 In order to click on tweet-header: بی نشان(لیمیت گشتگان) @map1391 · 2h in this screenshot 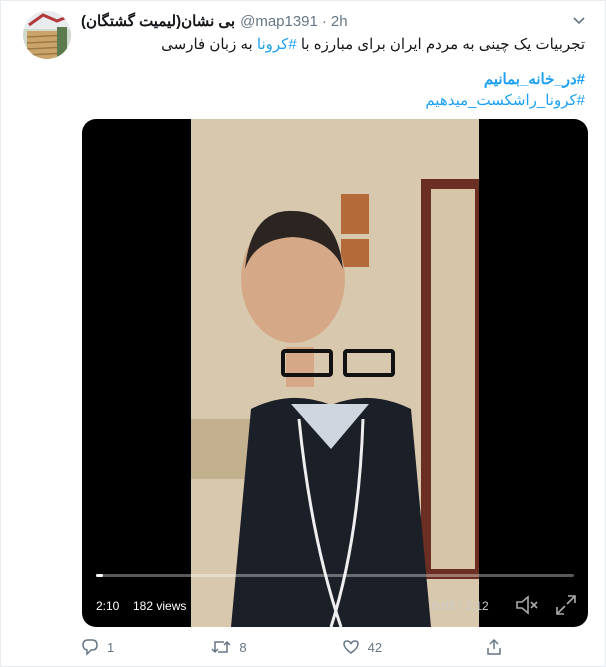, I will do `click(313, 22)`.